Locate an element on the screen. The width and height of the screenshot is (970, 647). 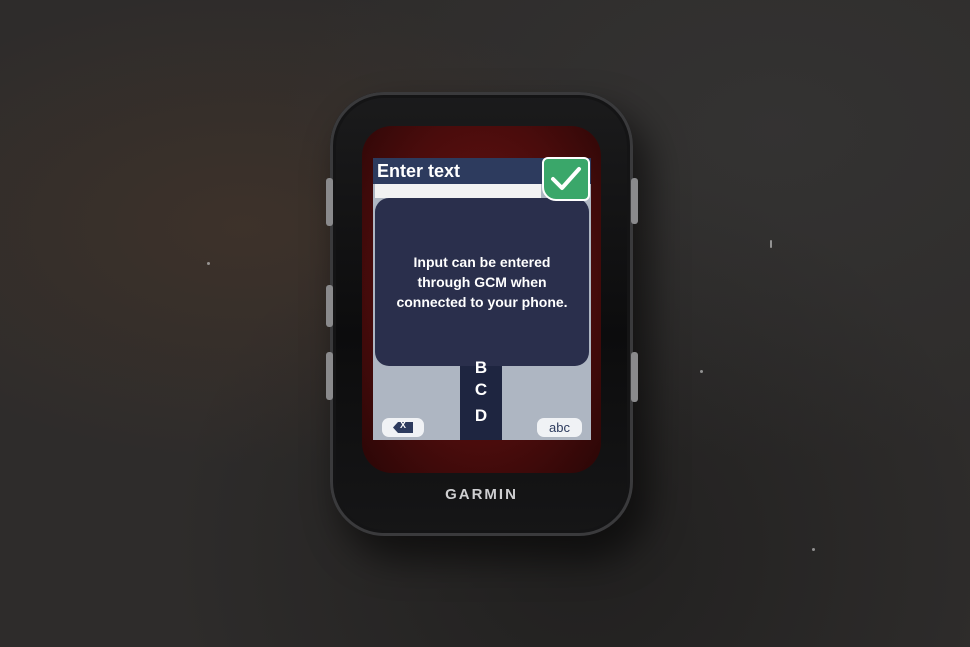
picker-letter: B is located at coordinates (481, 368).